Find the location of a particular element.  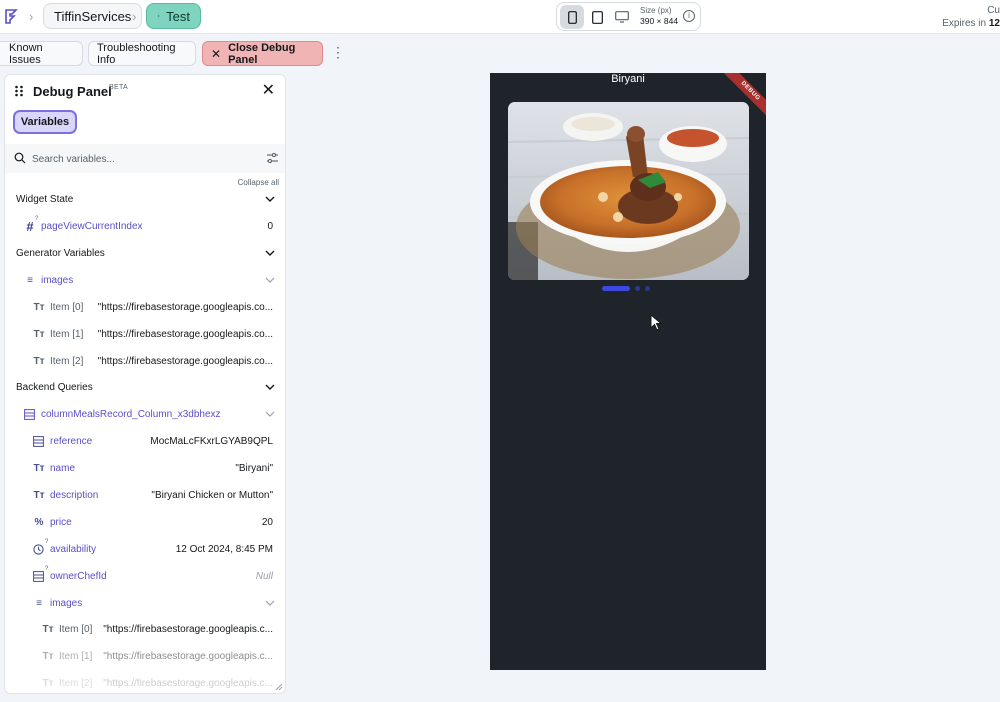

field-name: name is located at coordinates (63, 468).